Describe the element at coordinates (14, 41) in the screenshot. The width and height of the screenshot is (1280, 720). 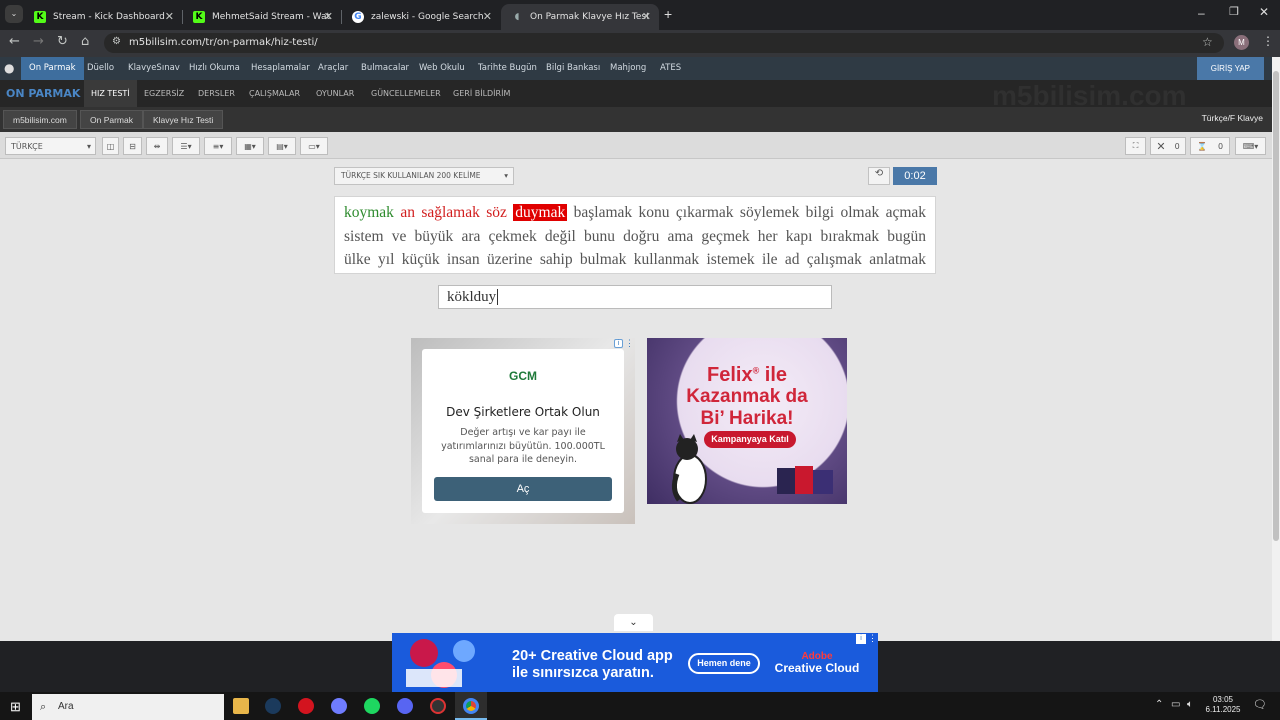
I see `back-icon: ←` at that location.